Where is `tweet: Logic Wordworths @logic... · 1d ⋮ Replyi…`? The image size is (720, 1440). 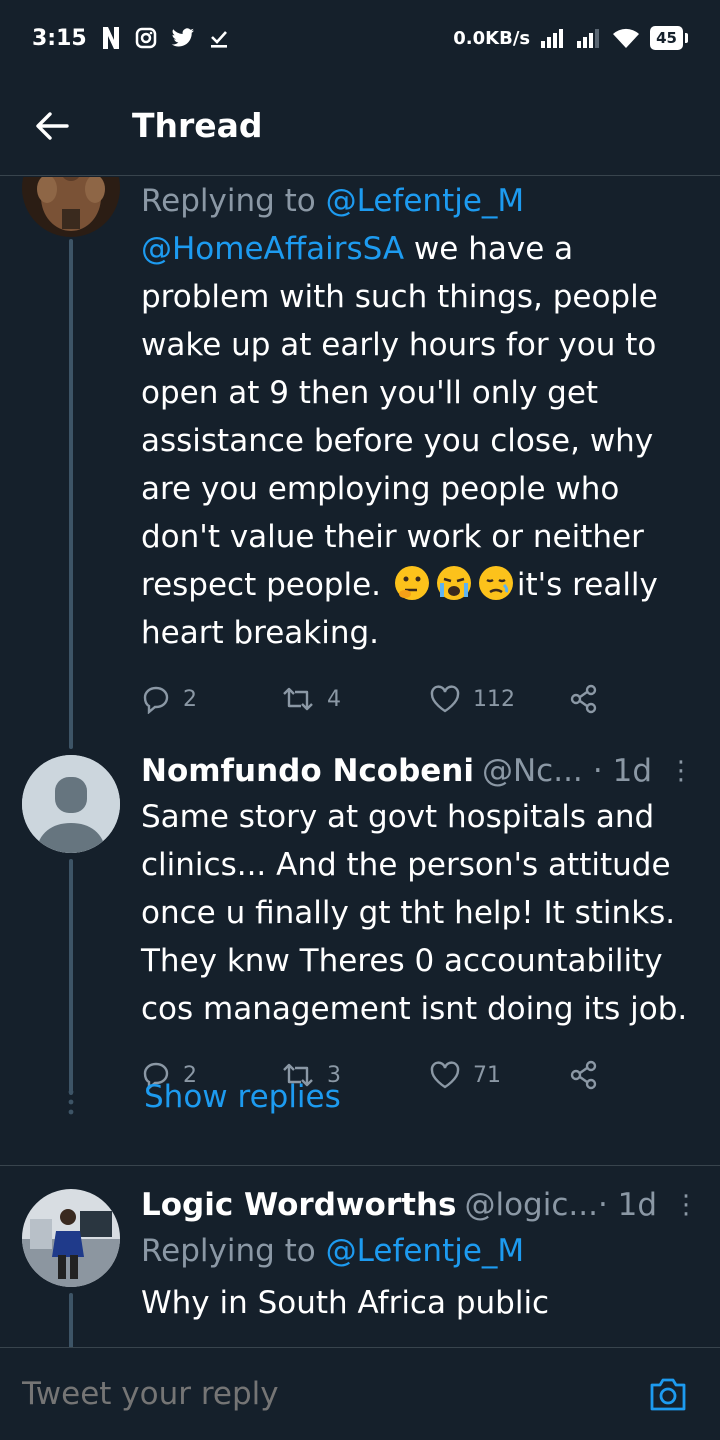
tweet: Logic Wordworths @logic... · 1d ⋮ Replyi… is located at coordinates (360, 1264).